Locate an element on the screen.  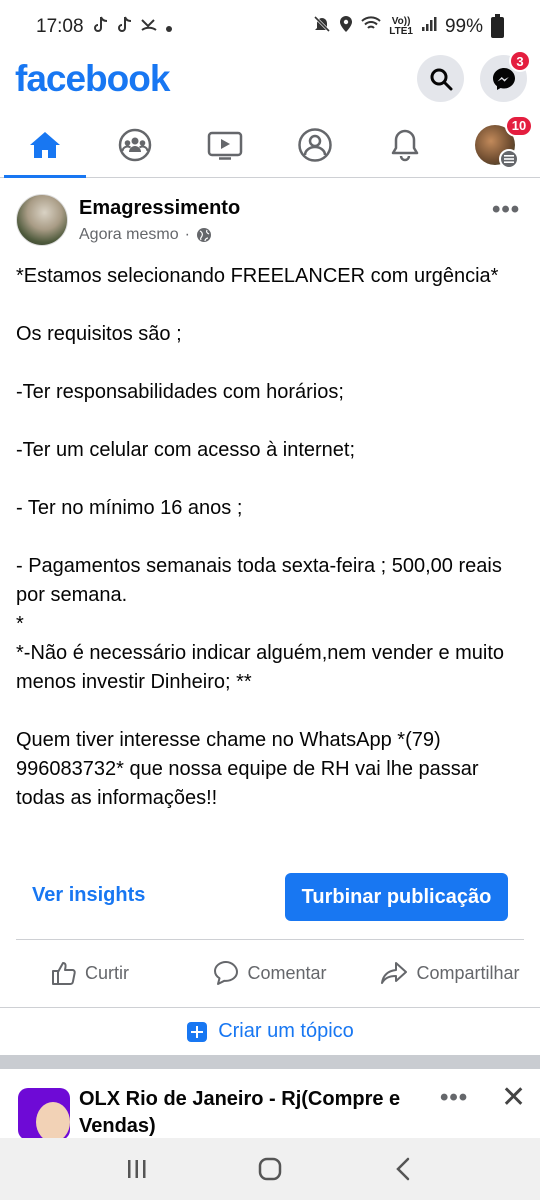
post-time: Agora mesmo is located at coordinates (129, 235).